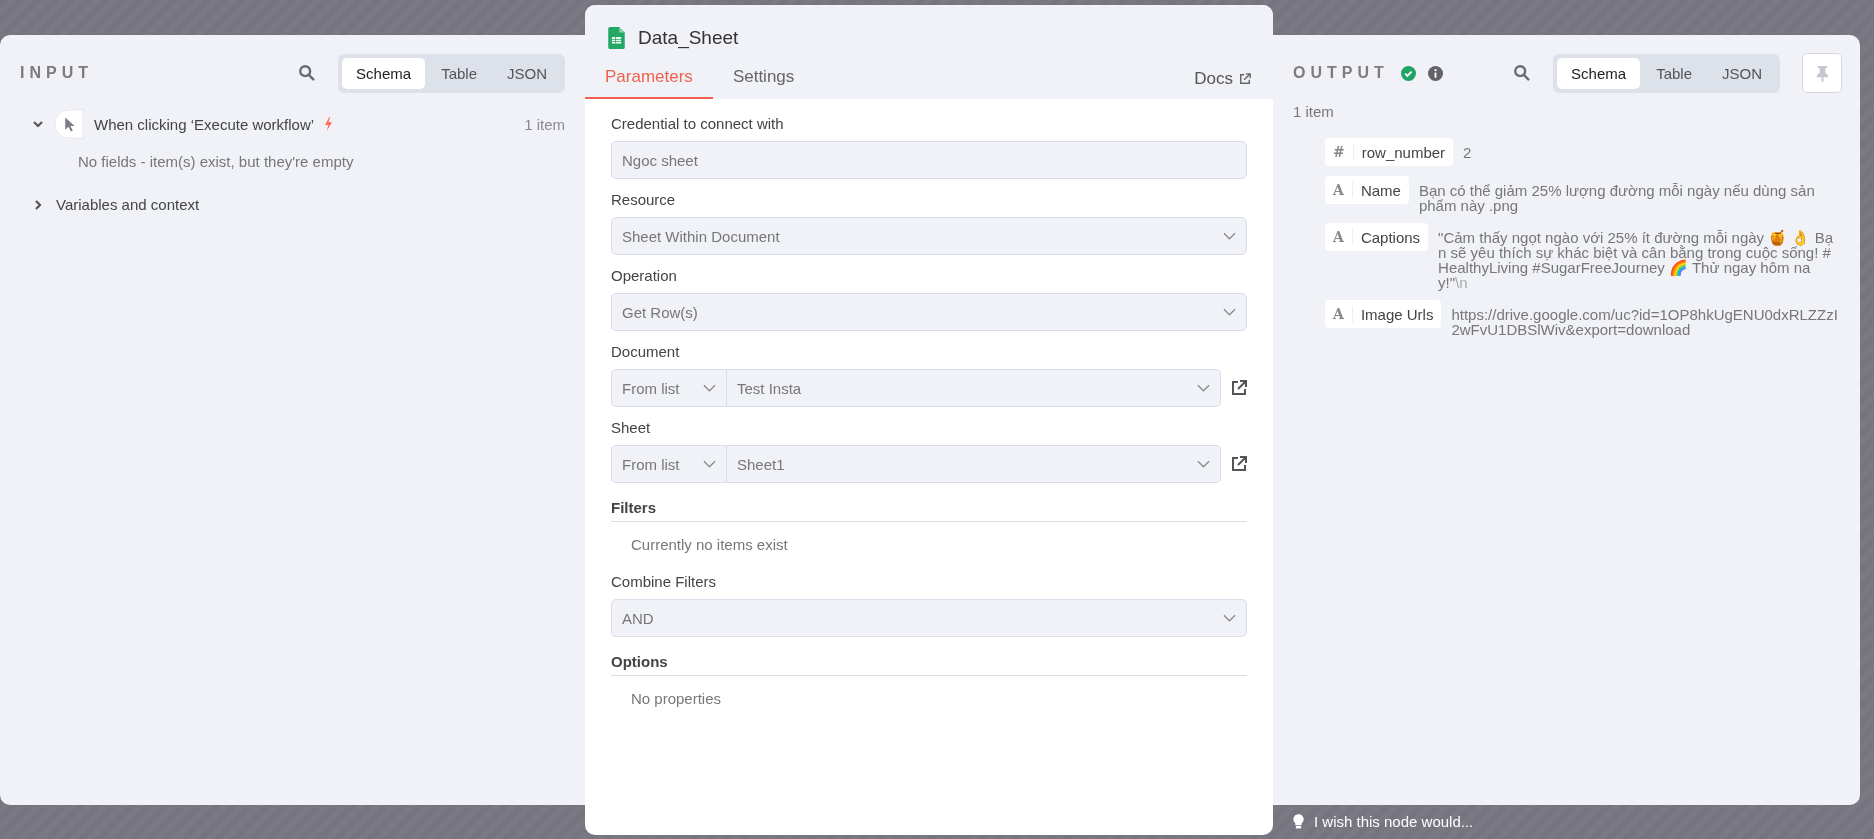  What do you see at coordinates (1390, 237) in the screenshot?
I see `field-name: Captions` at bounding box center [1390, 237].